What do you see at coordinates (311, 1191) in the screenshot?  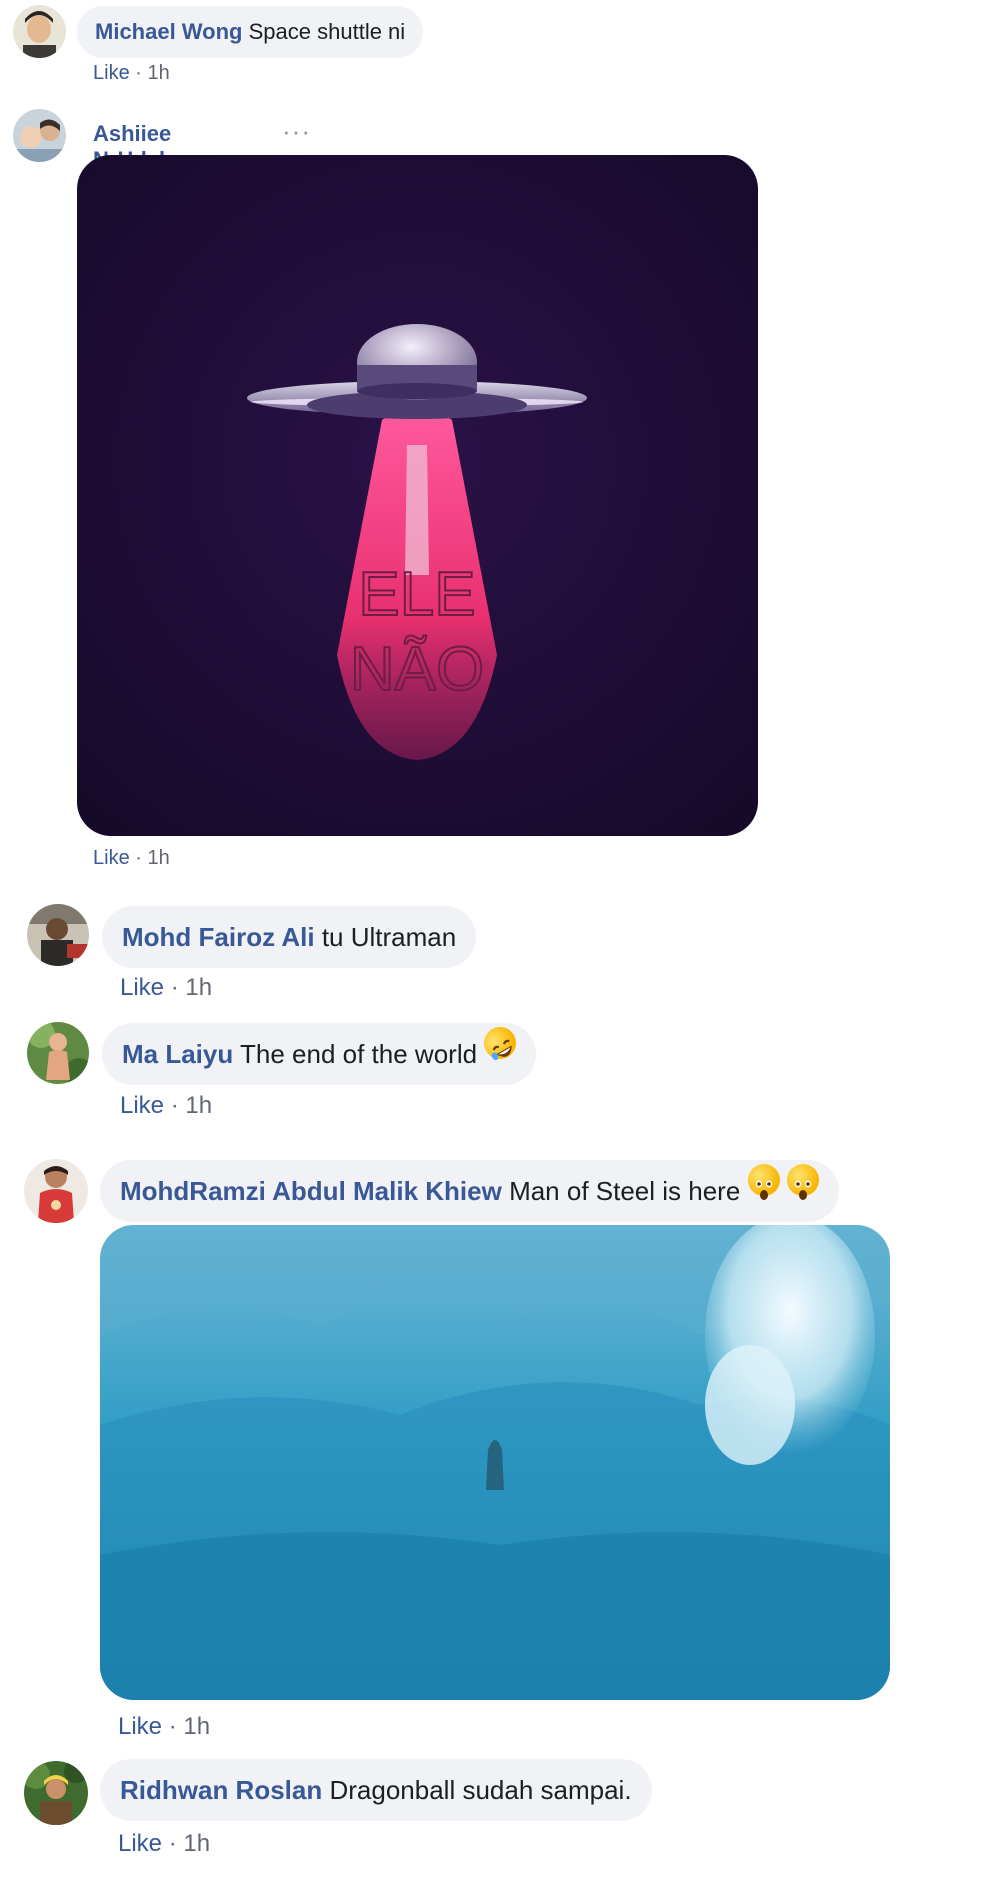 I see `comment-author: MohdRamzi Abdul Malik Khiew` at bounding box center [311, 1191].